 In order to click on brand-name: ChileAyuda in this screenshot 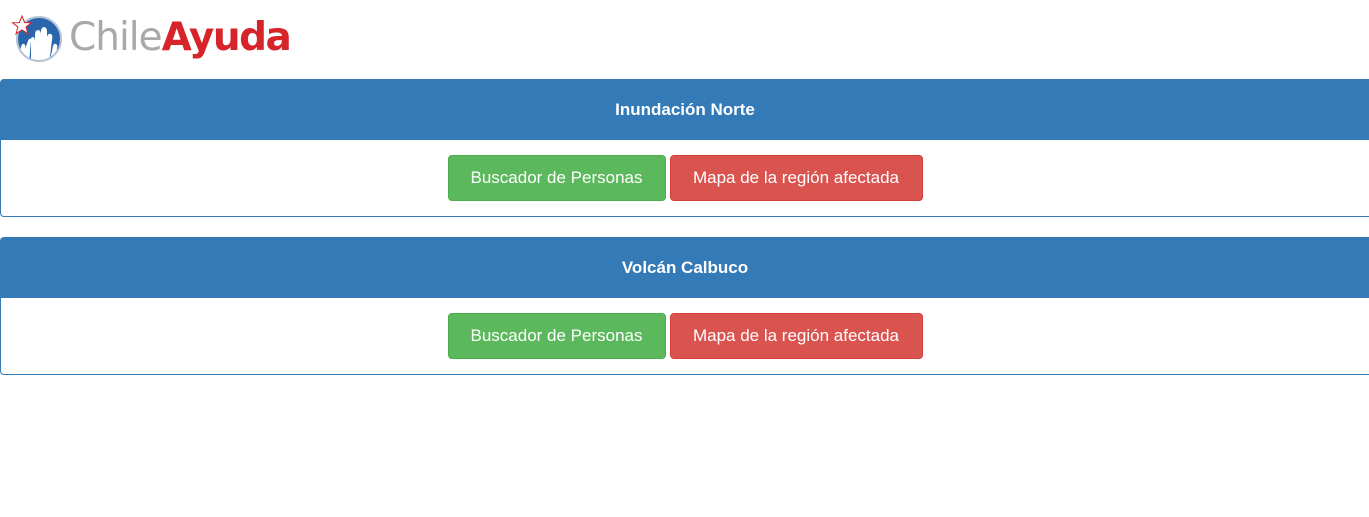, I will do `click(180, 37)`.